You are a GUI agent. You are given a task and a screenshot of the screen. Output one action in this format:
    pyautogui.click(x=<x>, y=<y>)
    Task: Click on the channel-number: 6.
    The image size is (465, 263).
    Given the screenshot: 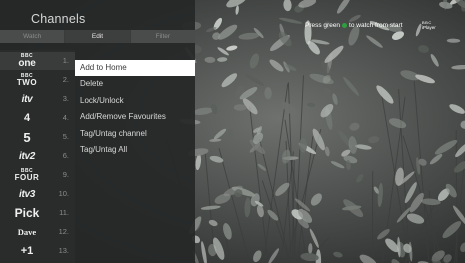 What is the action you would take?
    pyautogui.click(x=65, y=155)
    